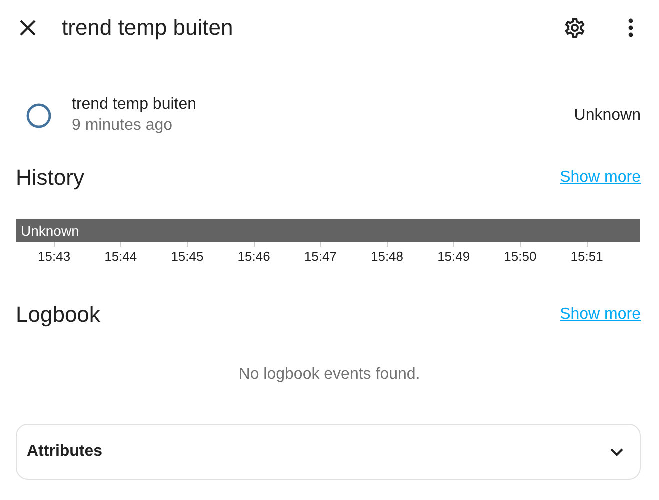  What do you see at coordinates (575, 28) in the screenshot?
I see `settings-icon` at bounding box center [575, 28].